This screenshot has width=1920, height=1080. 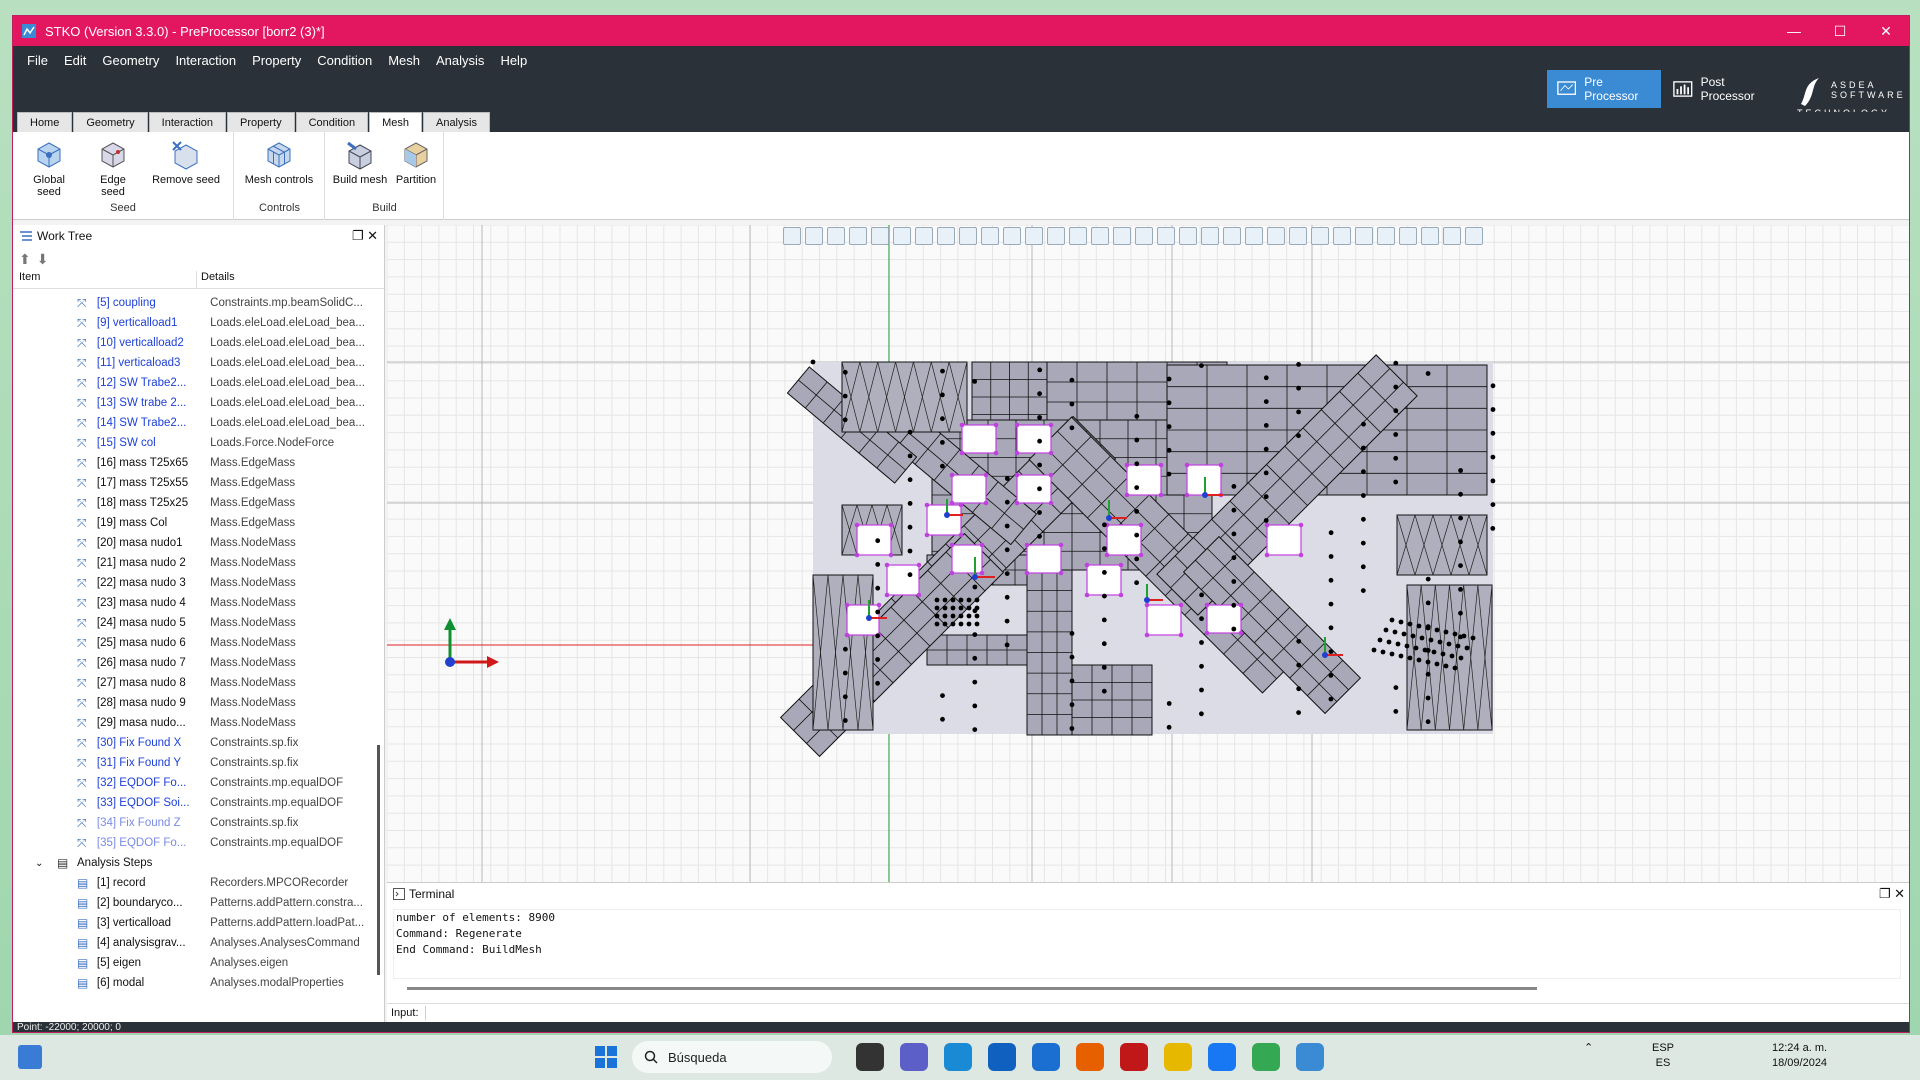 What do you see at coordinates (460, 60) in the screenshot?
I see `menu-analysis: Analysis` at bounding box center [460, 60].